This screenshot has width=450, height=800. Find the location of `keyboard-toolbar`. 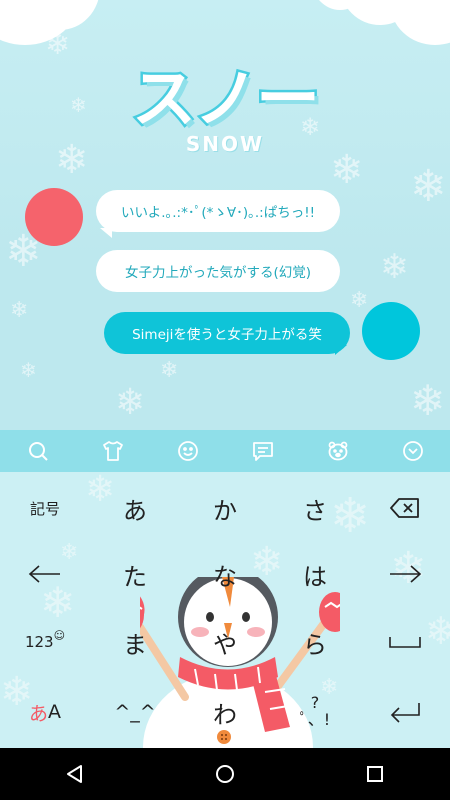

keyboard-toolbar is located at coordinates (225, 451).